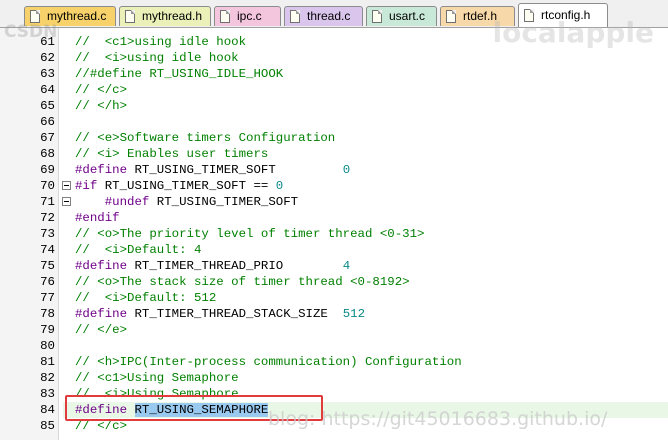 Image resolution: width=668 pixels, height=440 pixels. I want to click on tab-mythread-h: mythread.h, so click(165, 16).